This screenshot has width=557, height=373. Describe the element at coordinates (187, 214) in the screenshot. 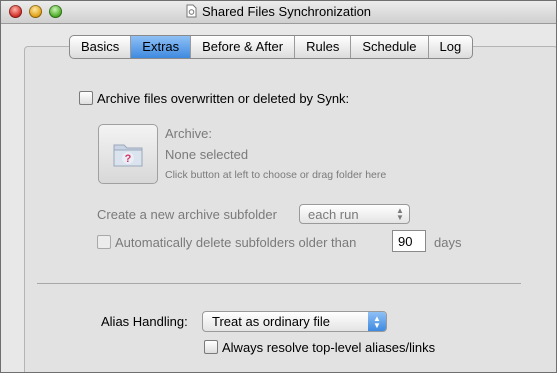

I see `subfolder-label: Create a new archive subfolder` at that location.